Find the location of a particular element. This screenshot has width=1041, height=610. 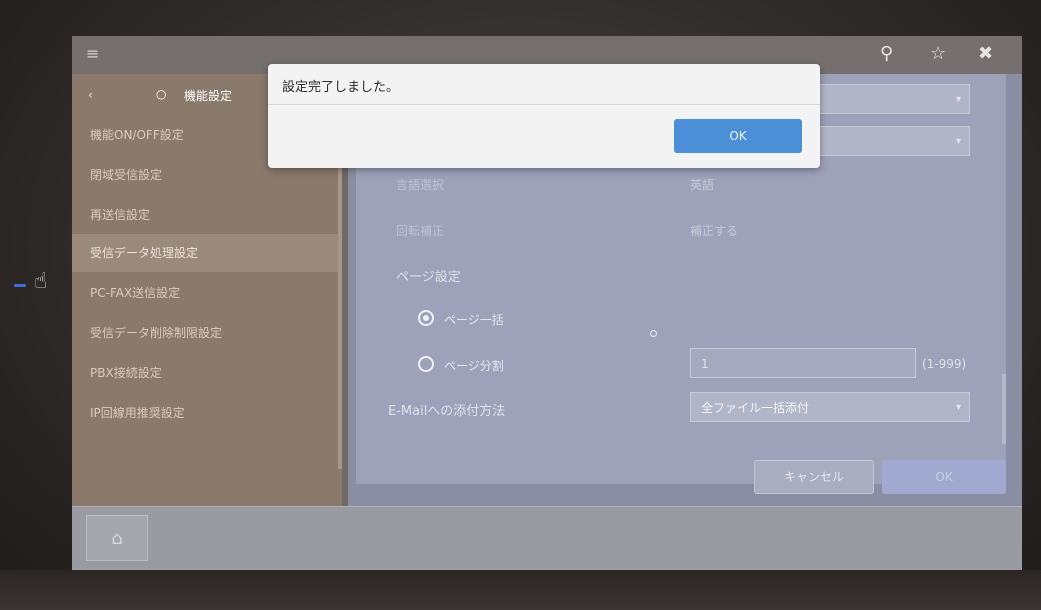

sidebar-item-ip-line: IP回線用推奨設定 is located at coordinates (207, 413).